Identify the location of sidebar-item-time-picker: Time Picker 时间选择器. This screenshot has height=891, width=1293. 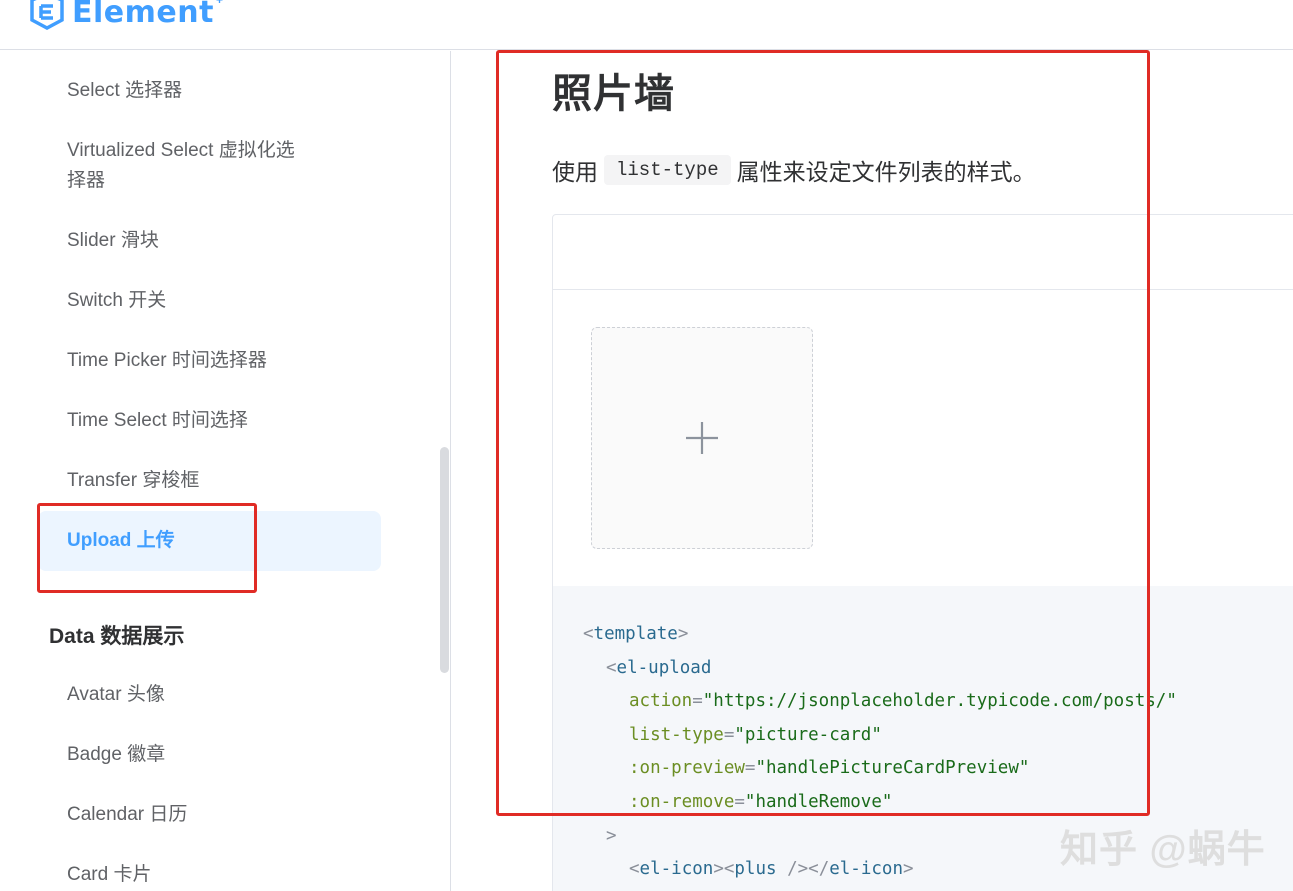
(167, 361).